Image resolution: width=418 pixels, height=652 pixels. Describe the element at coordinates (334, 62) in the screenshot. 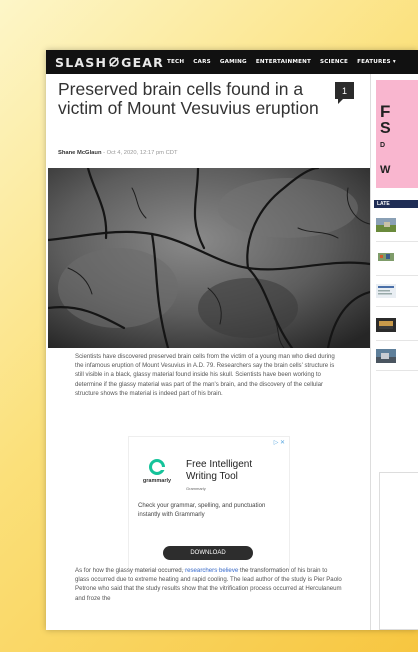

I see `nav-item-science: SCIENCE` at that location.